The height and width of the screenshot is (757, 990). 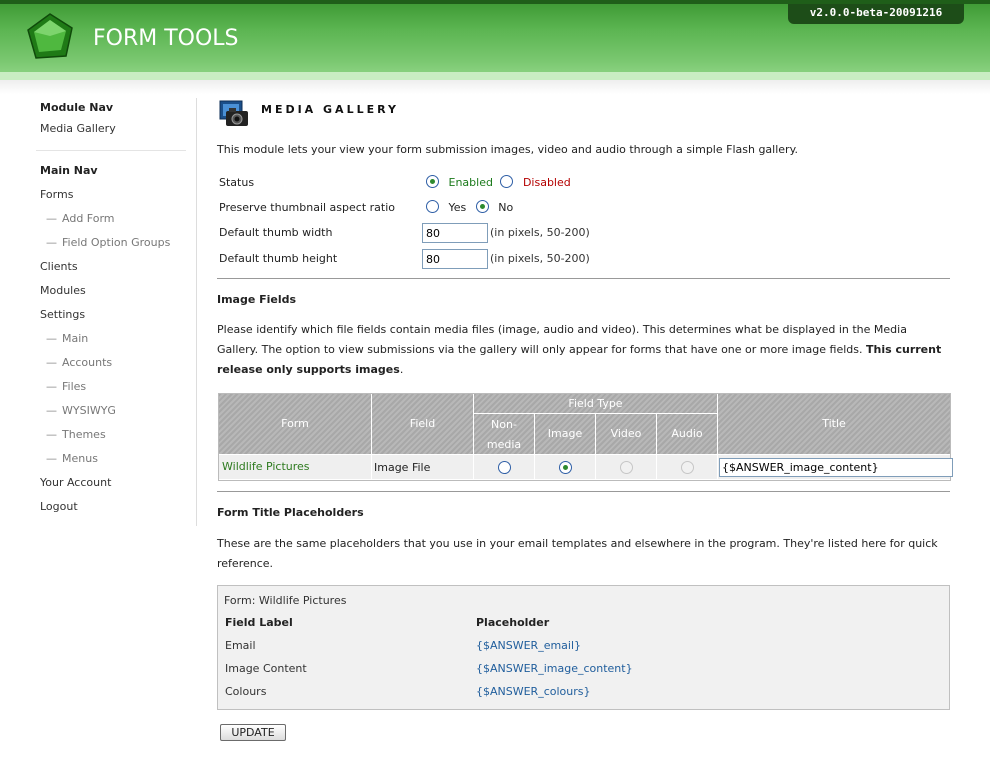 What do you see at coordinates (50, 36) in the screenshot?
I see `form-tools-logo-icon` at bounding box center [50, 36].